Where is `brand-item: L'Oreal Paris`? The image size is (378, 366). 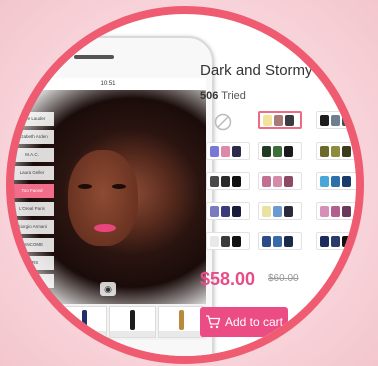 brand-item: L'Oreal Paris is located at coordinates (34, 209).